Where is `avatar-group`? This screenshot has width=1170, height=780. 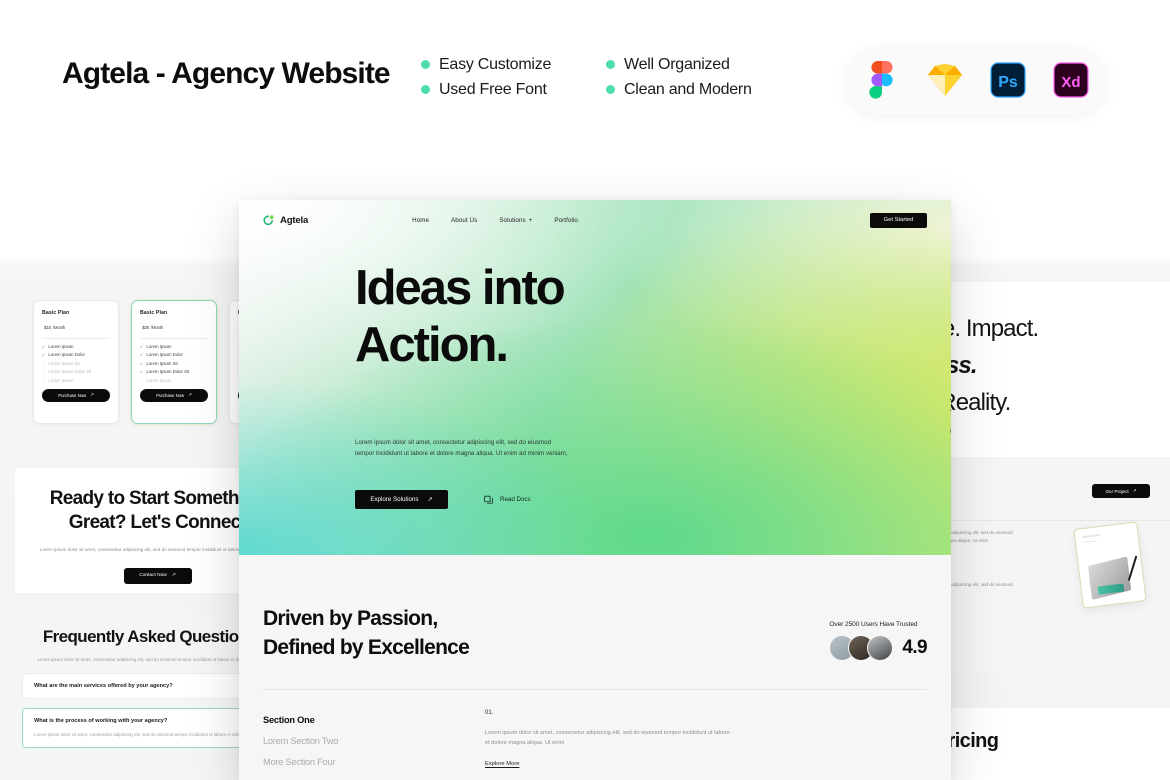 avatar-group is located at coordinates (861, 647).